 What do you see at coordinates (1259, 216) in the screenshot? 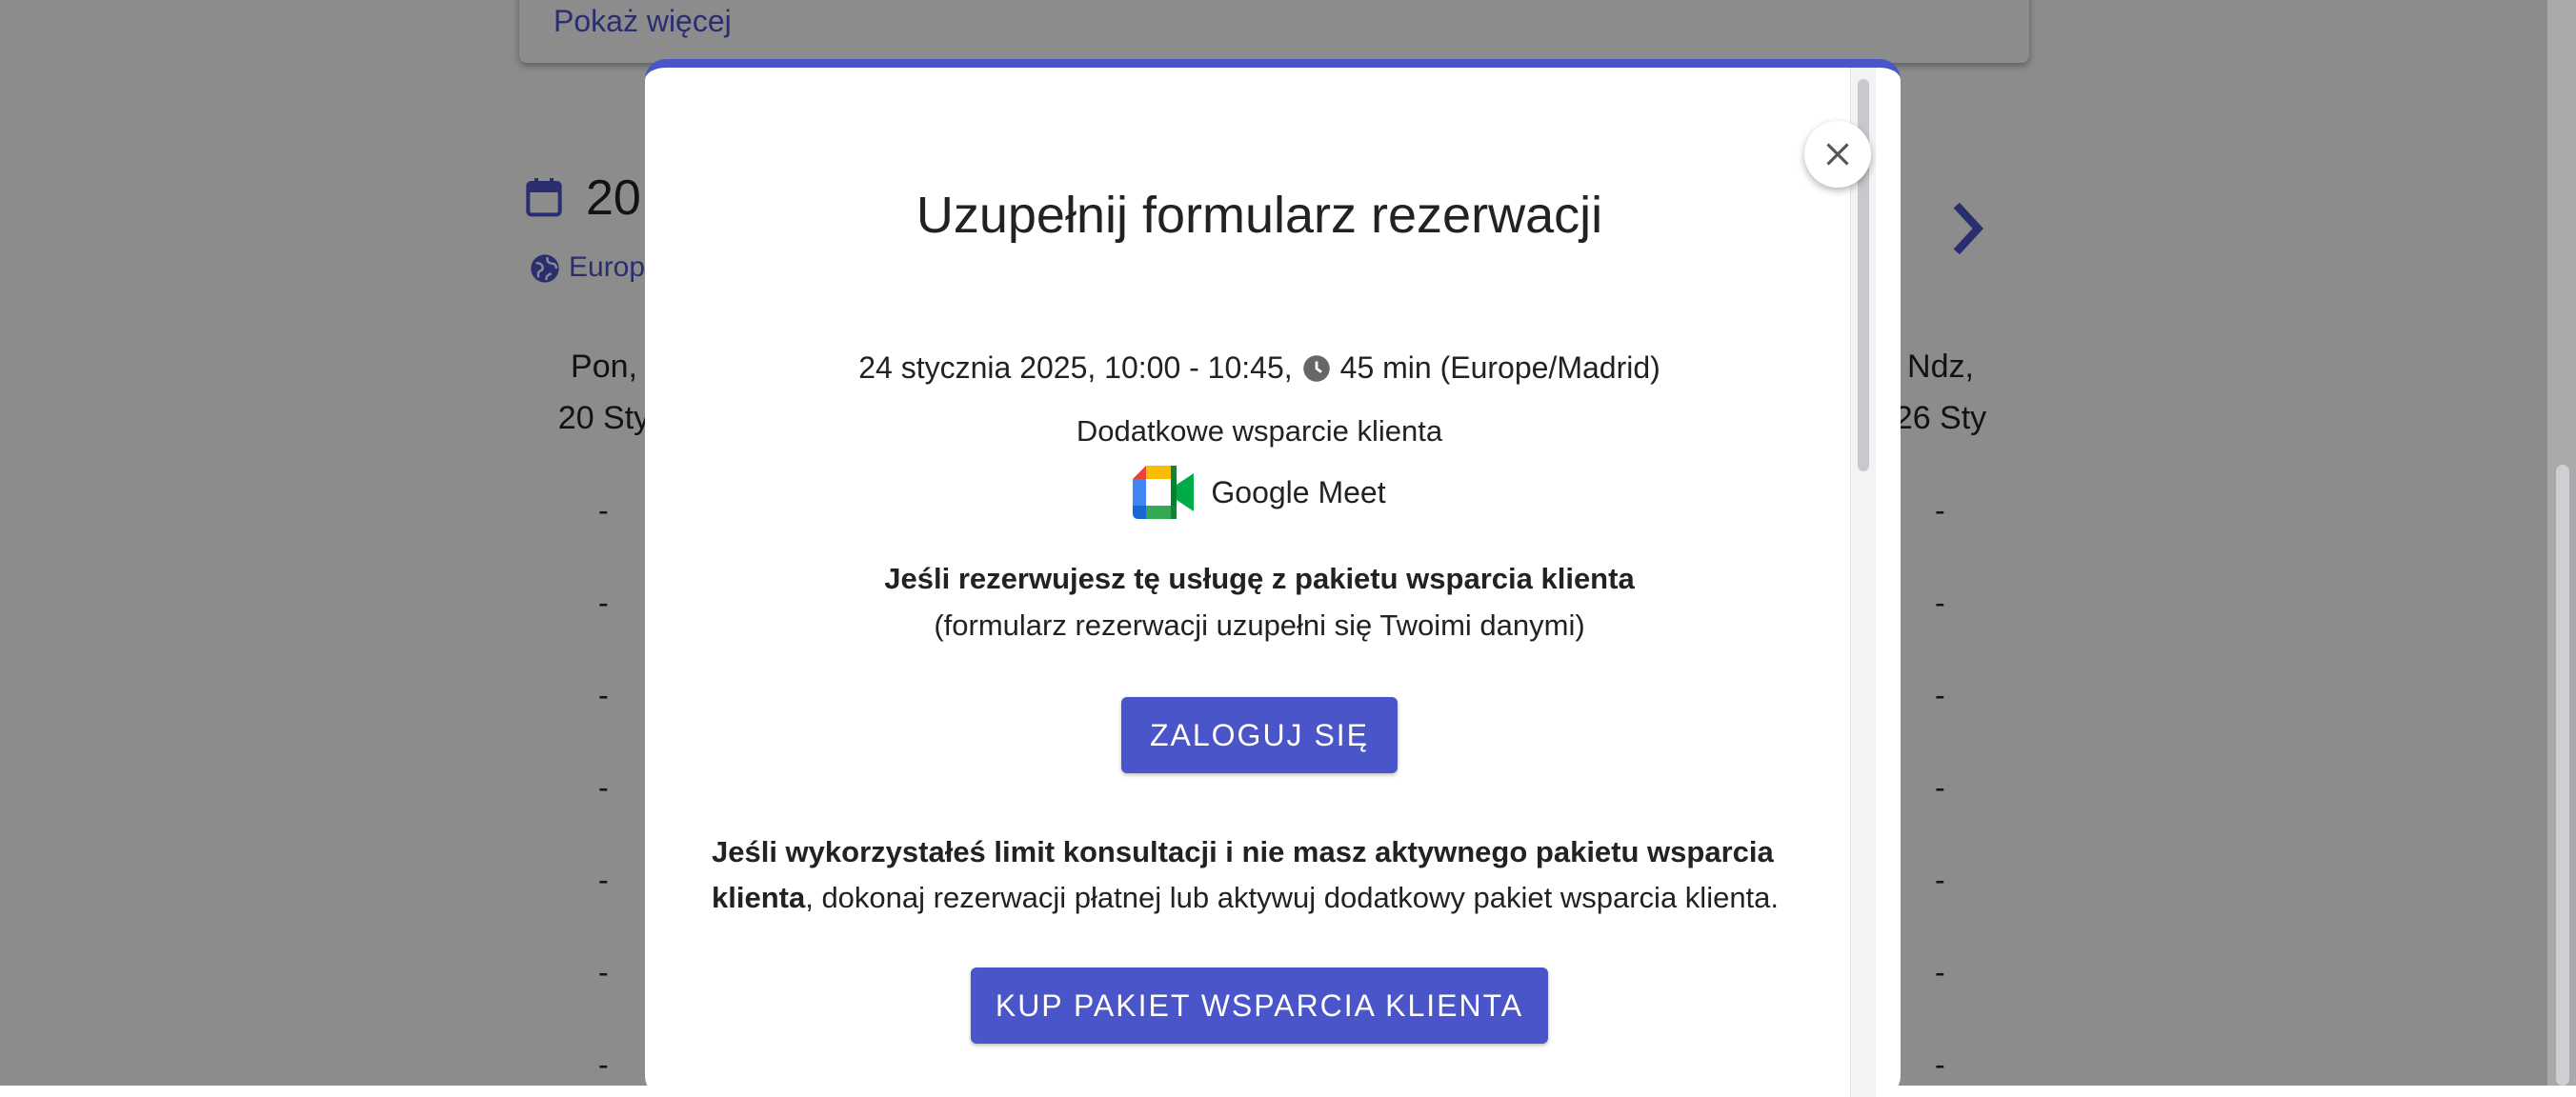
I see `dialog-title: Uzupełnij formularz rezerwacji` at bounding box center [1259, 216].